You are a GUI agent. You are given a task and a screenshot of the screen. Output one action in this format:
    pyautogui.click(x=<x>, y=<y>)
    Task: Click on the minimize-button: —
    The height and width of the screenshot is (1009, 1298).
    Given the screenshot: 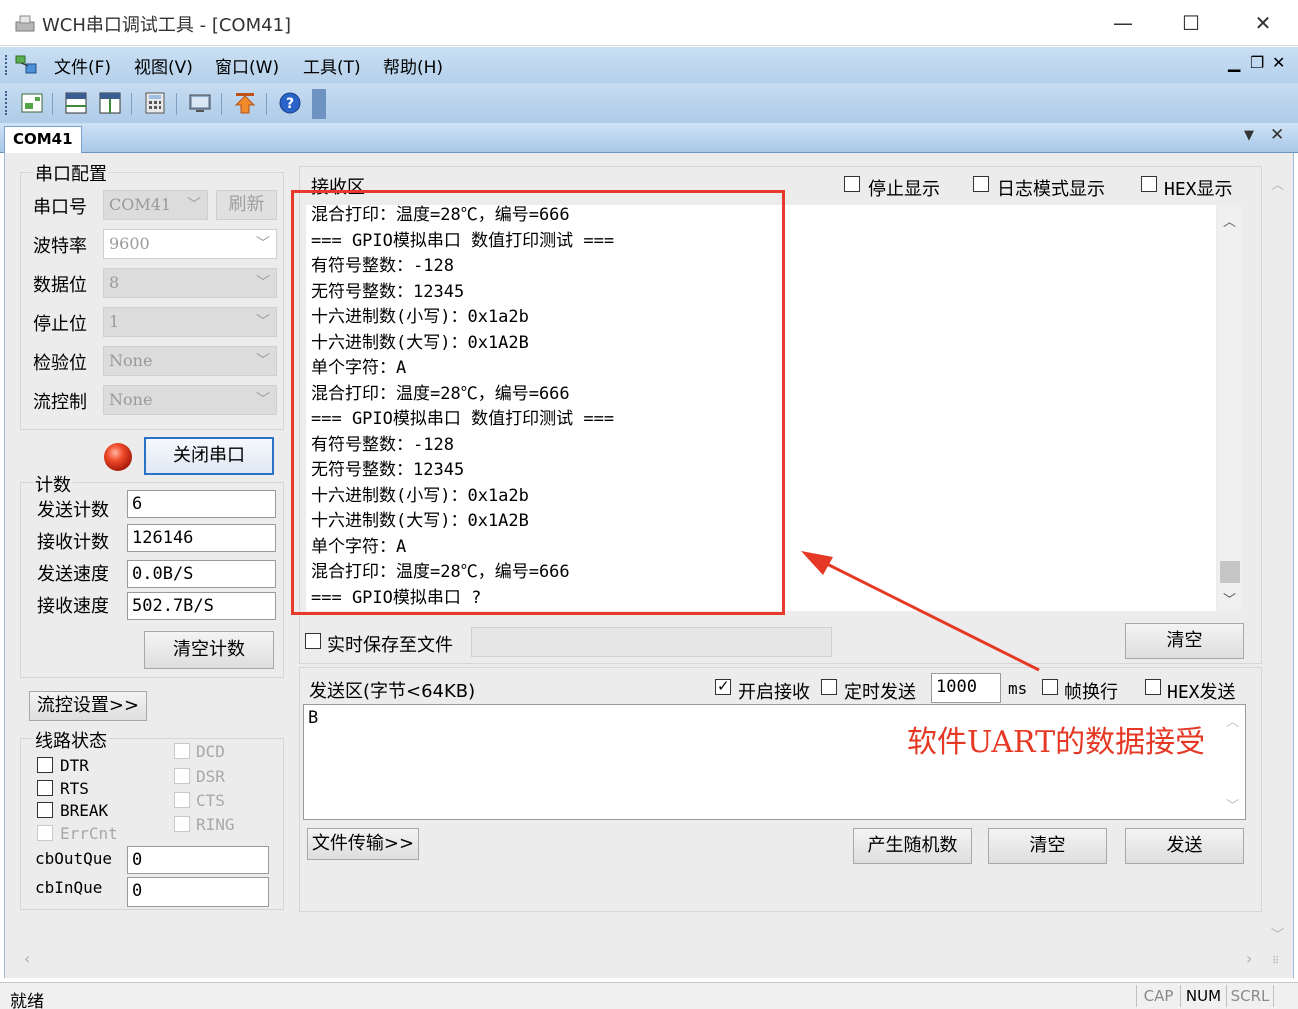 What is the action you would take?
    pyautogui.click(x=1123, y=23)
    